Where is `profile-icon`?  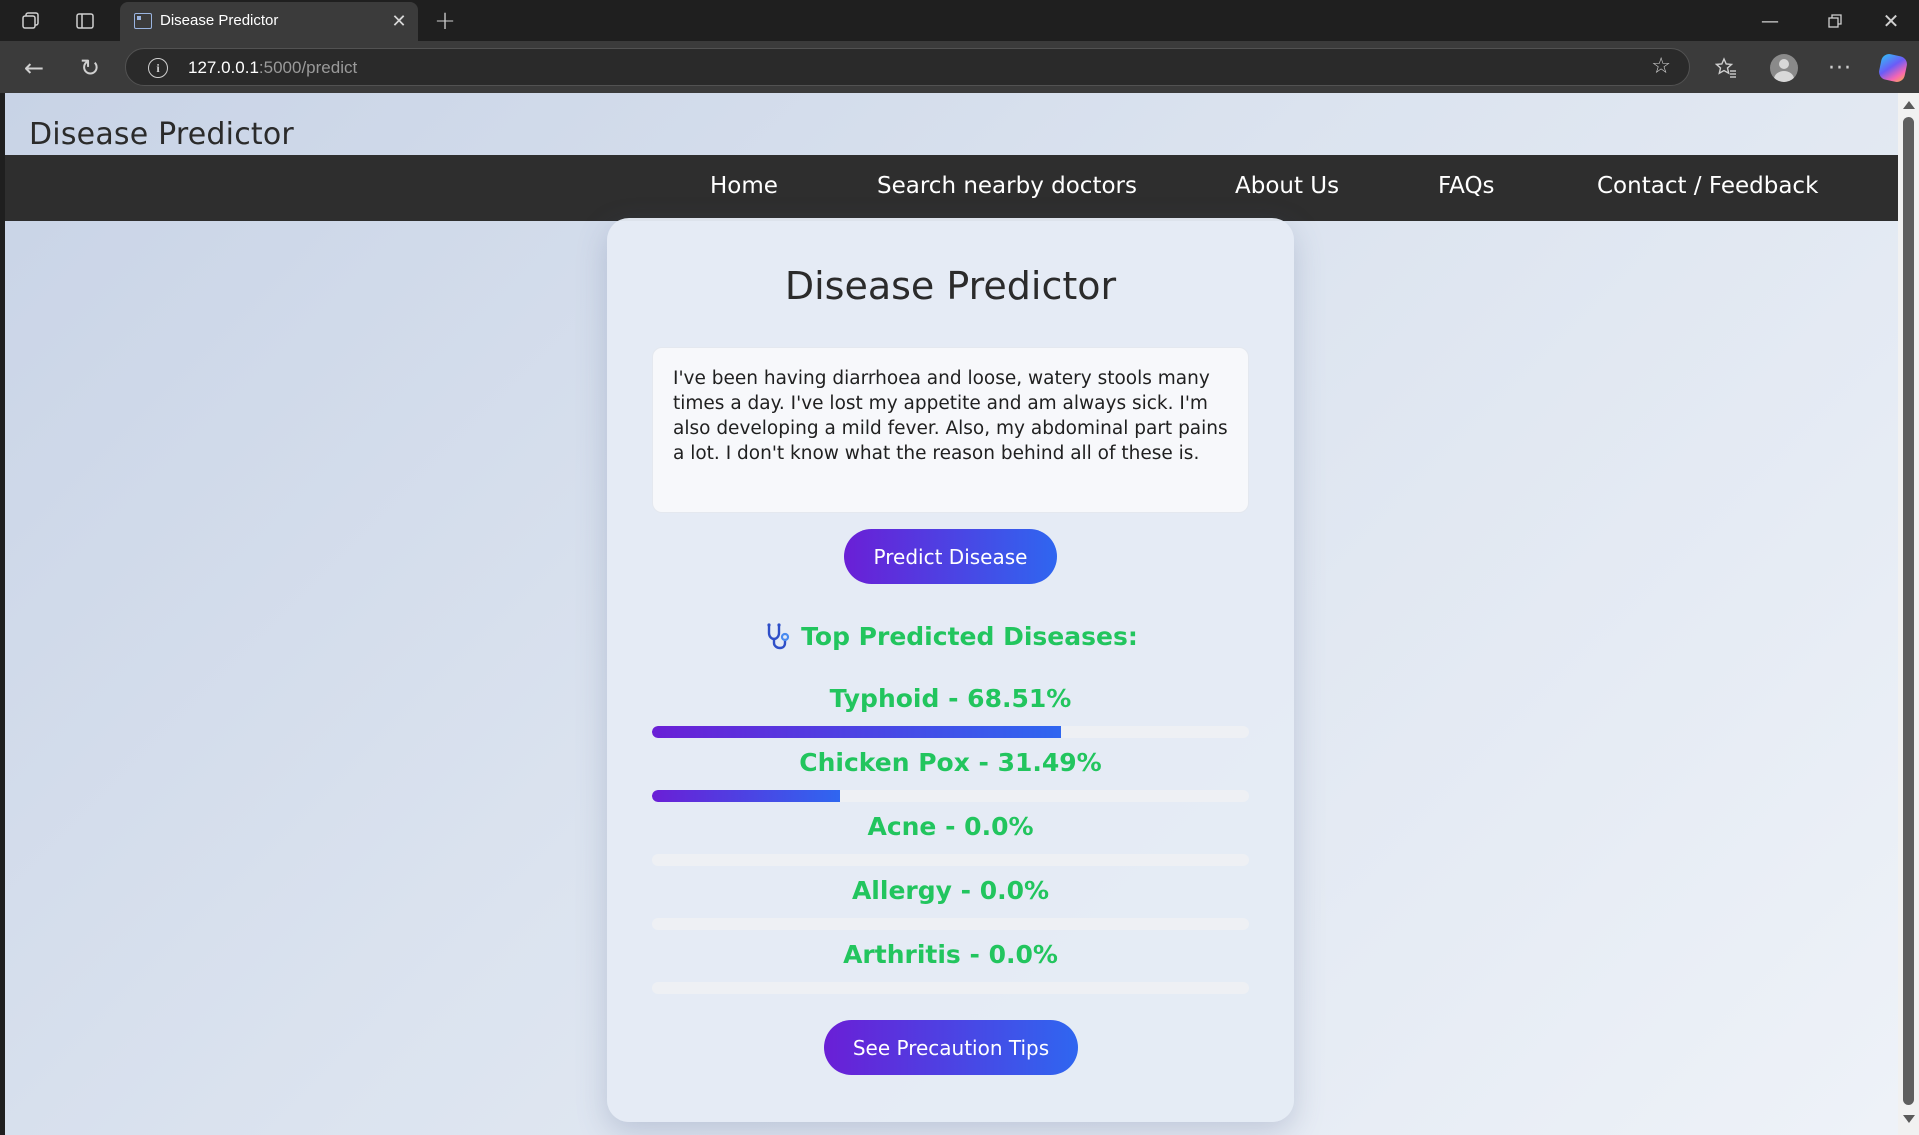 profile-icon is located at coordinates (1784, 68).